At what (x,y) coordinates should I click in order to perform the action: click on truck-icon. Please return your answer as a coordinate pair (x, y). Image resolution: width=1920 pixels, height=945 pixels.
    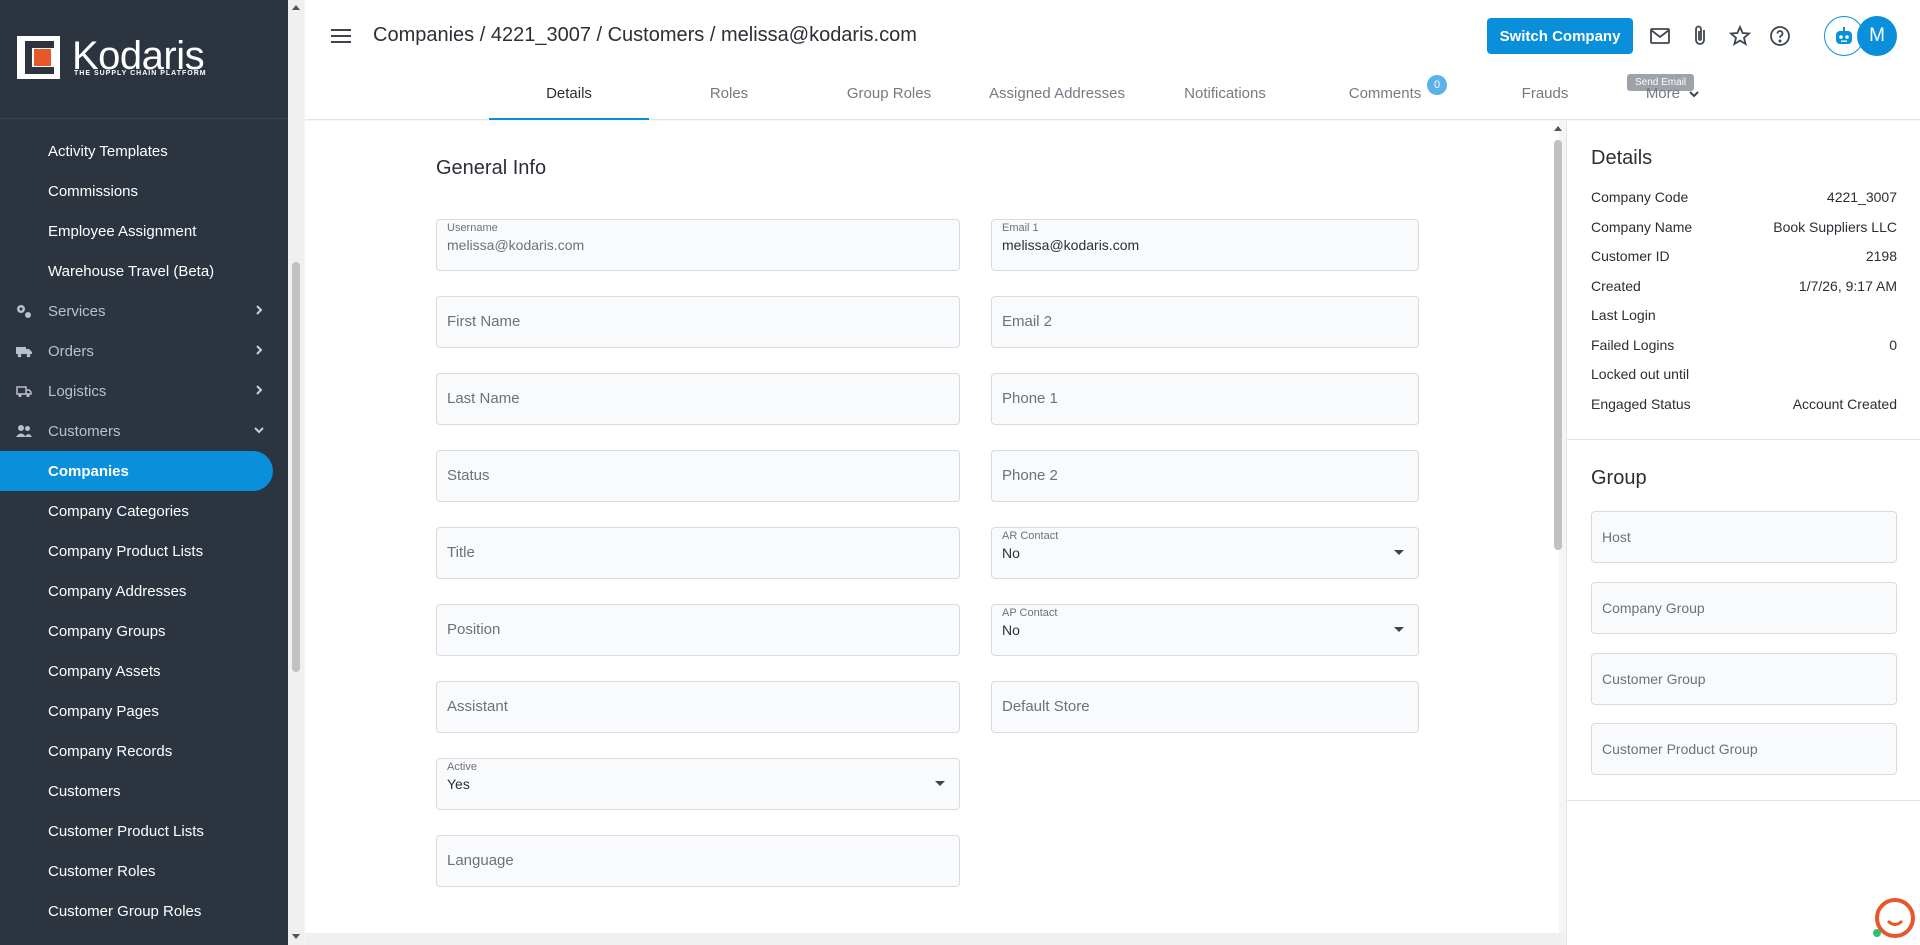
    Looking at the image, I should click on (24, 352).